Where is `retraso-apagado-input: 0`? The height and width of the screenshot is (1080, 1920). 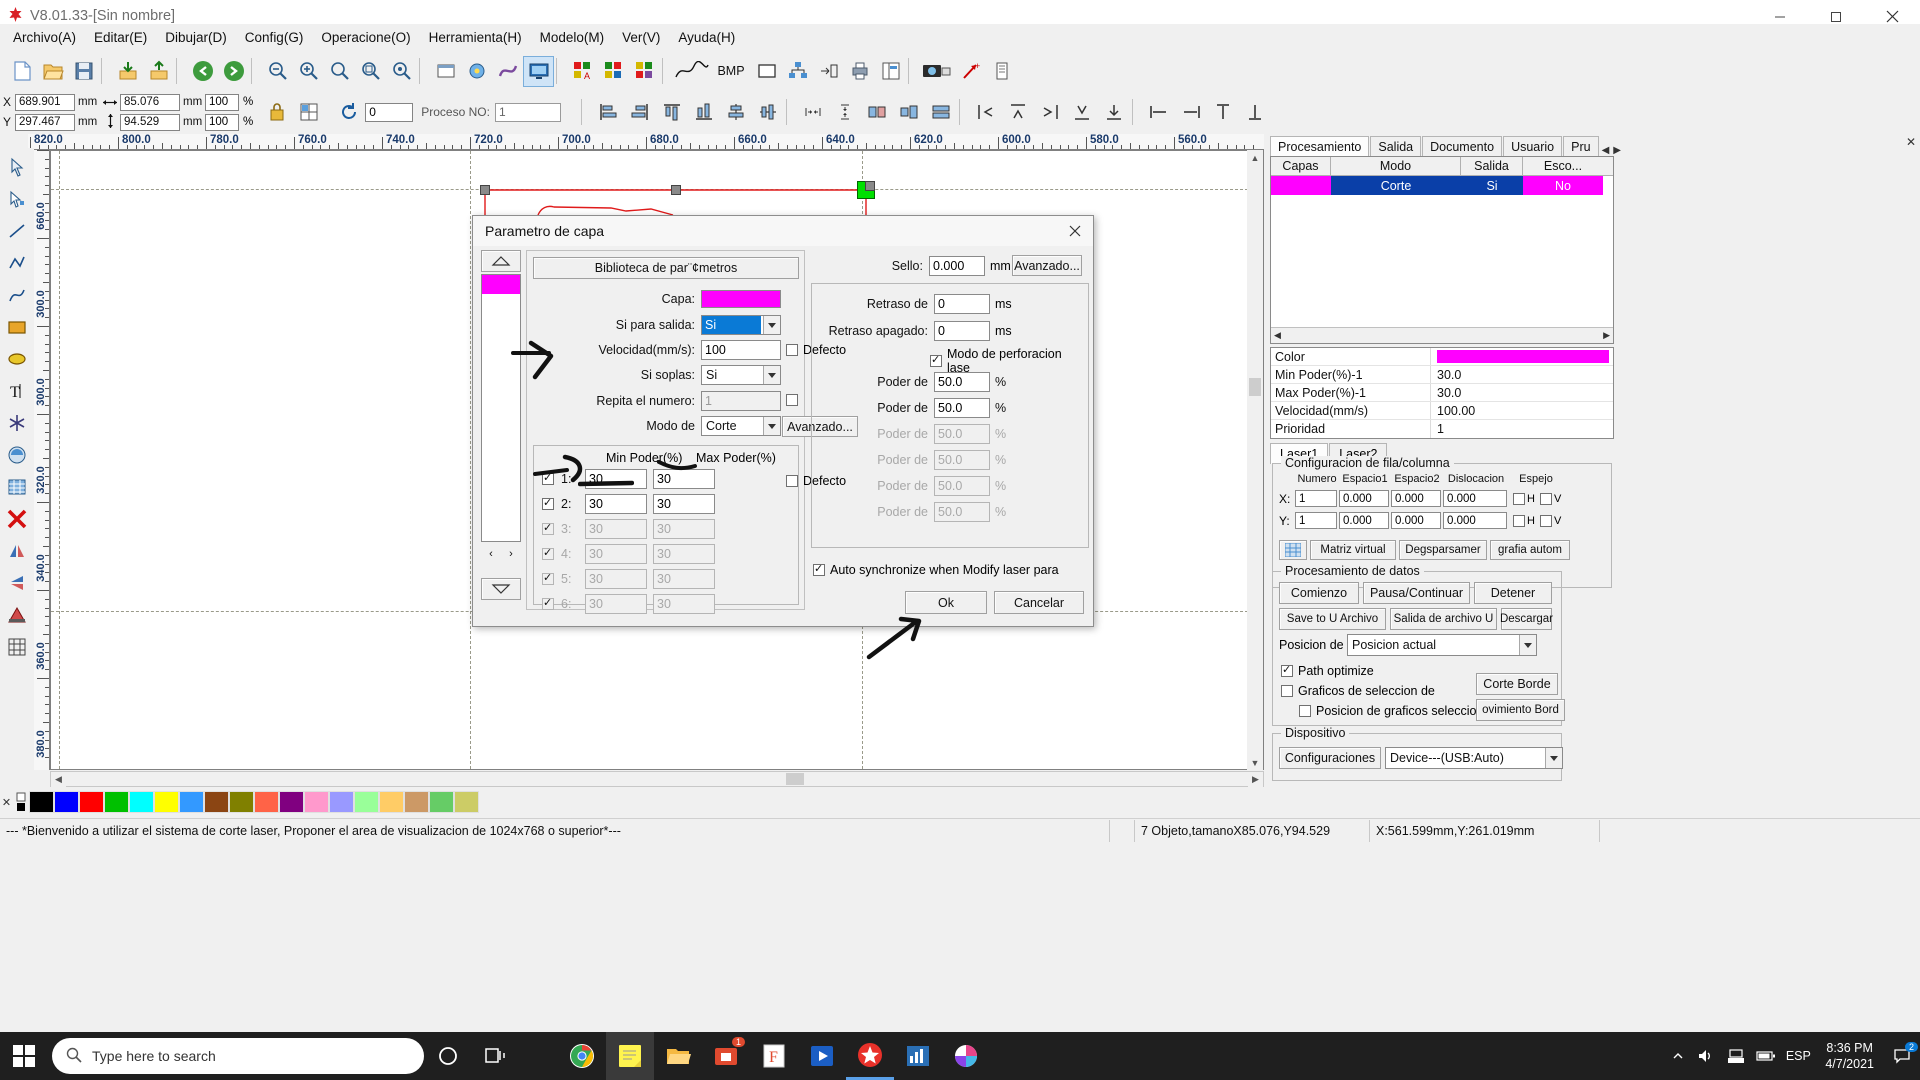
retraso-apagado-input: 0 is located at coordinates (962, 331).